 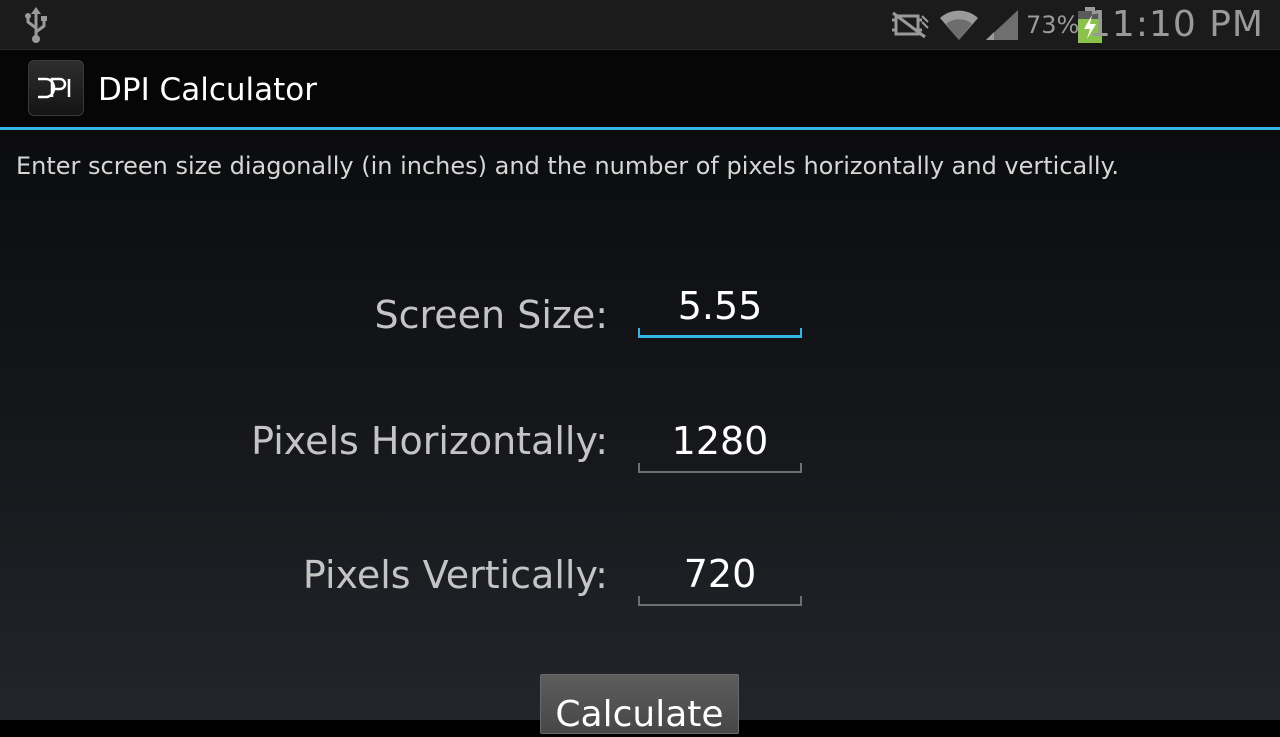 I want to click on pixels-horizontally-value: 1280, so click(x=720, y=441).